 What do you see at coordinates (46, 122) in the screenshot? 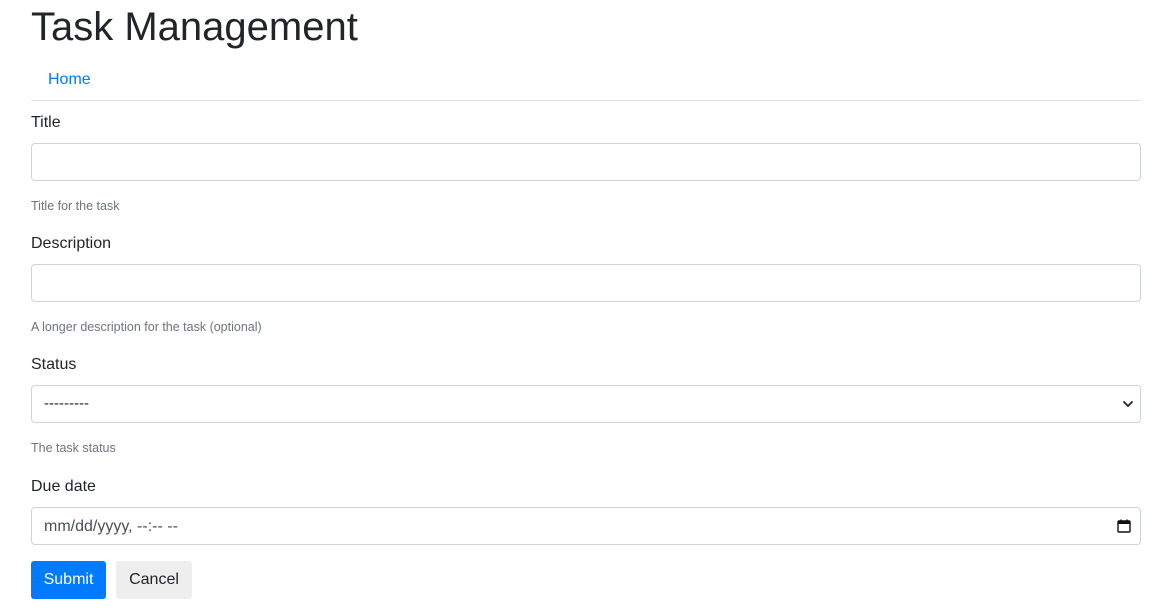
I see `title-label: Title` at bounding box center [46, 122].